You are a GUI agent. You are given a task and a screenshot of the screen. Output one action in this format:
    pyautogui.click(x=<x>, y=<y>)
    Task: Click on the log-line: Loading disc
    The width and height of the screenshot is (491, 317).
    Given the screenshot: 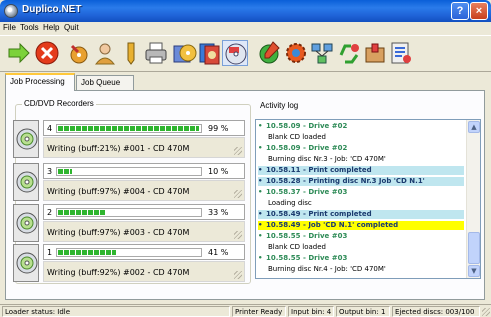 What is the action you would take?
    pyautogui.click(x=371, y=203)
    